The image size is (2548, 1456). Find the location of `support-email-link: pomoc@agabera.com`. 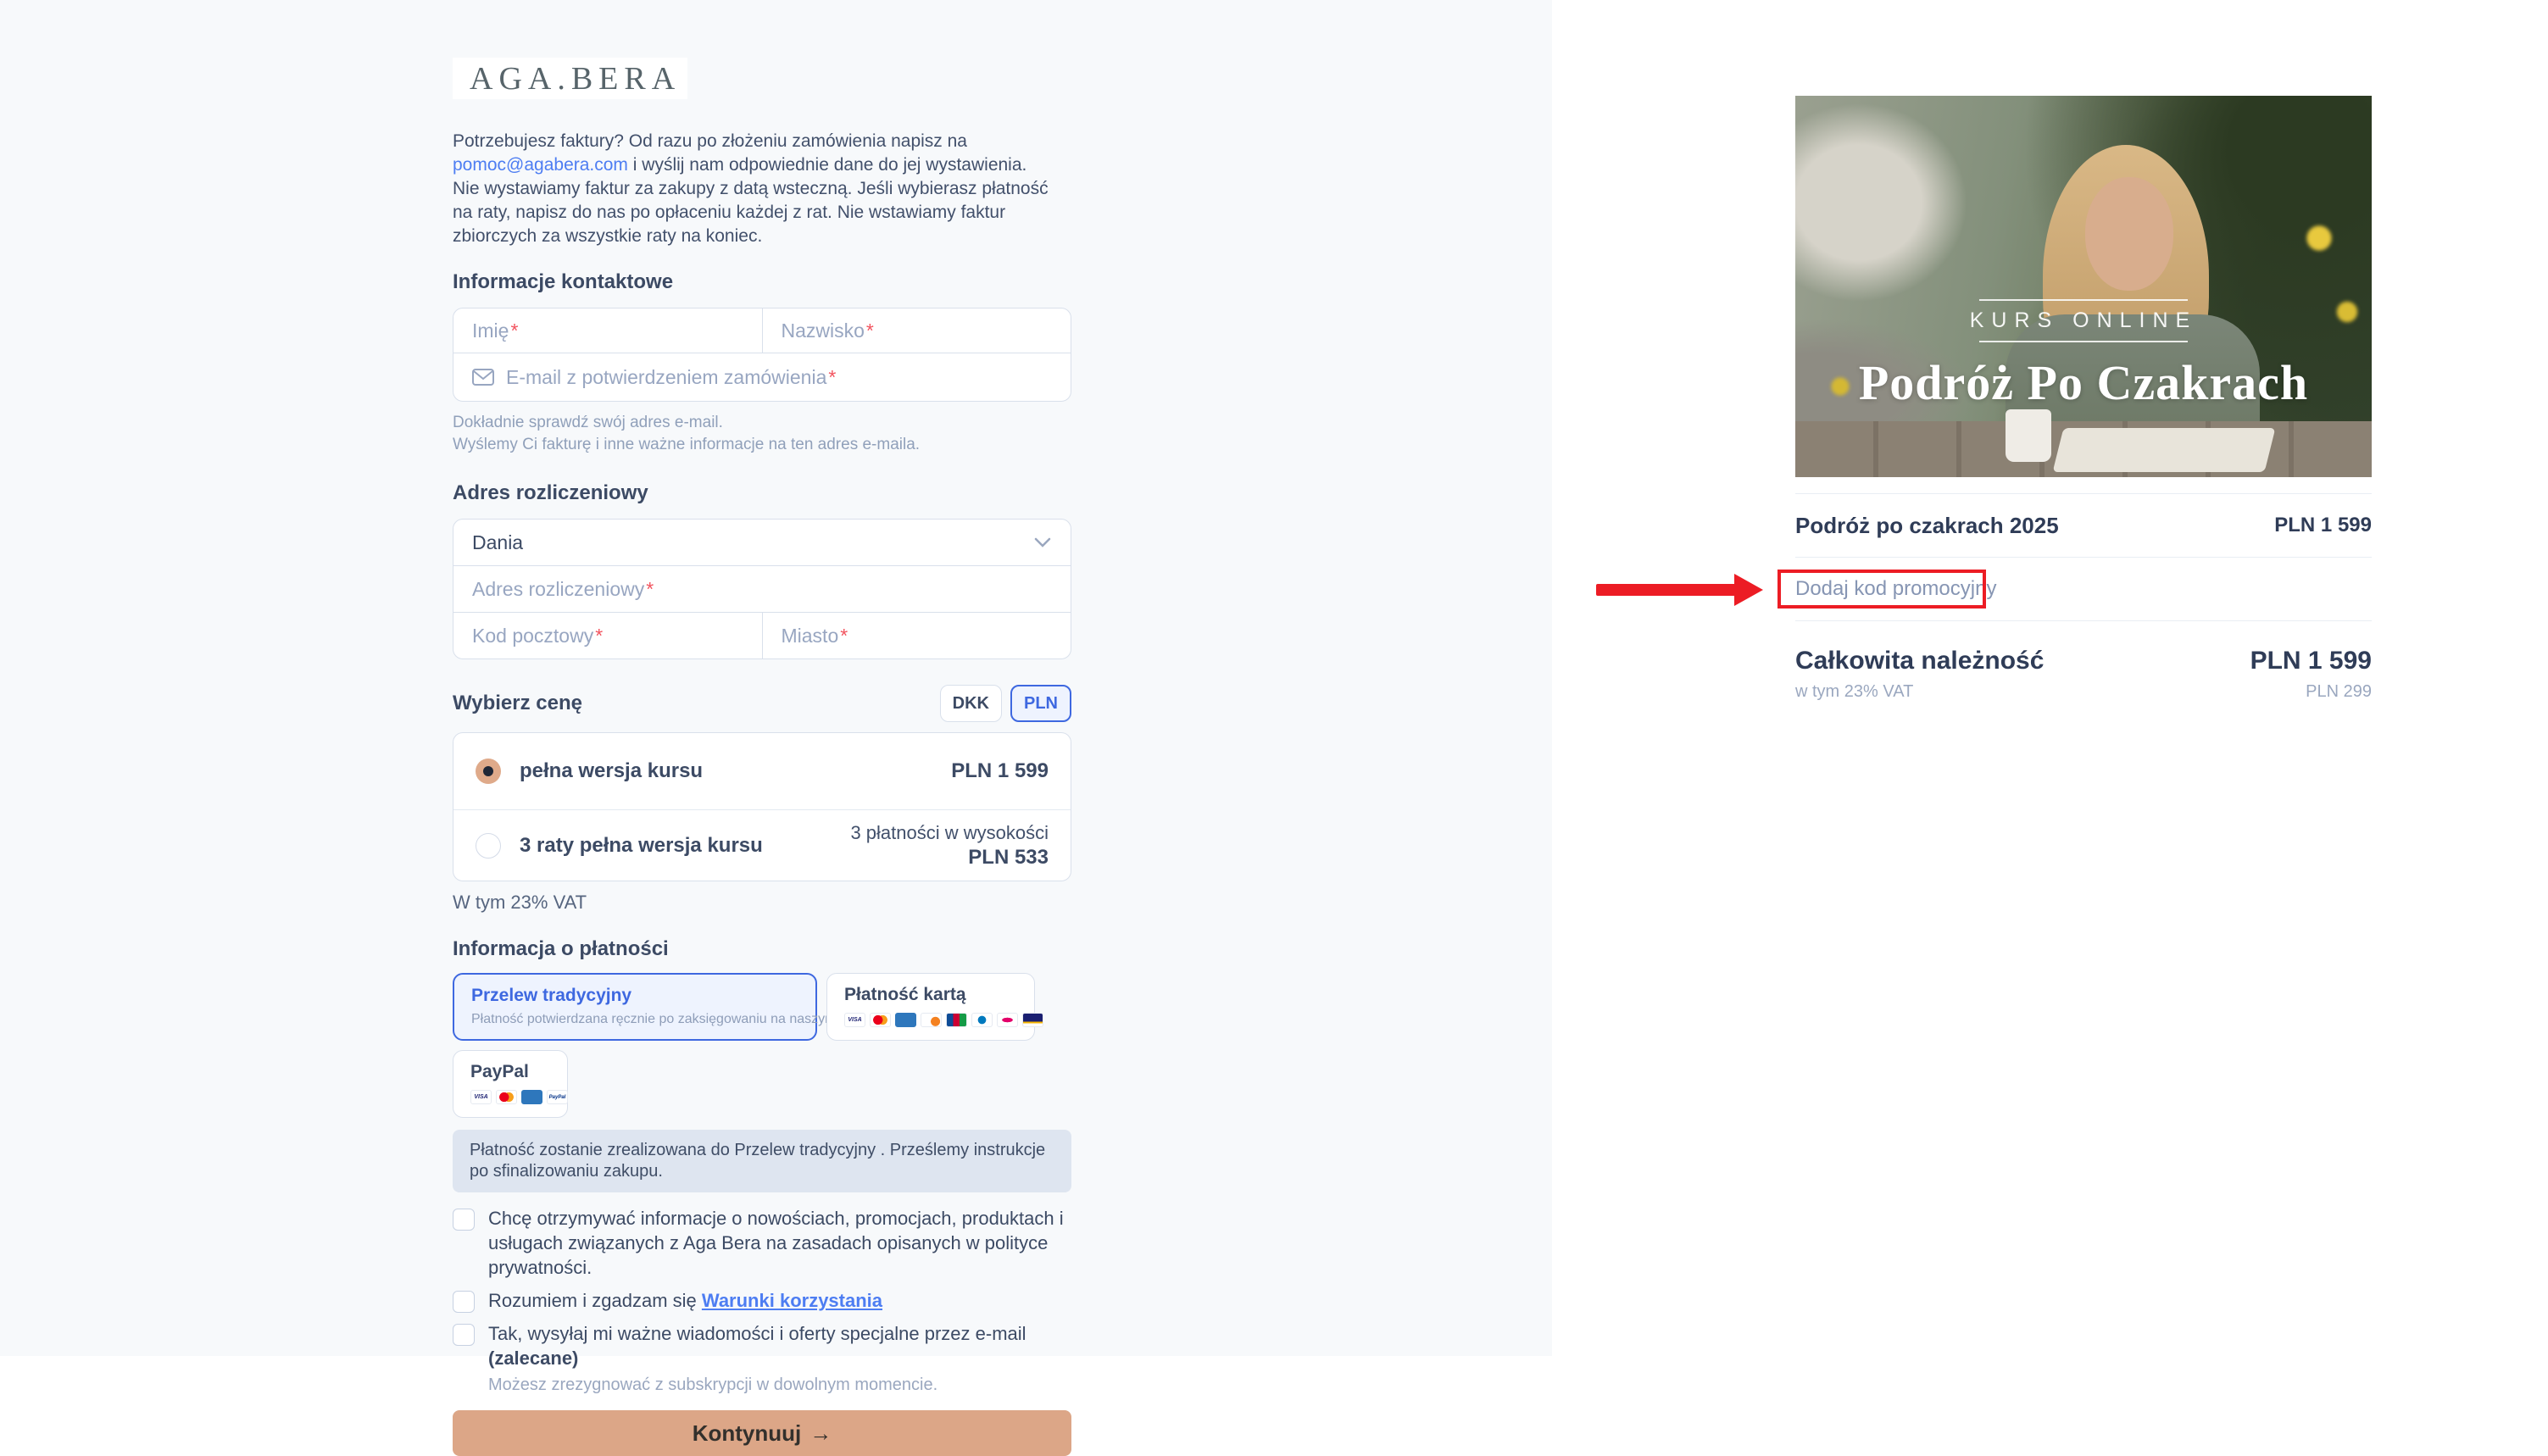

support-email-link: pomoc@agabera.com is located at coordinates (540, 165).